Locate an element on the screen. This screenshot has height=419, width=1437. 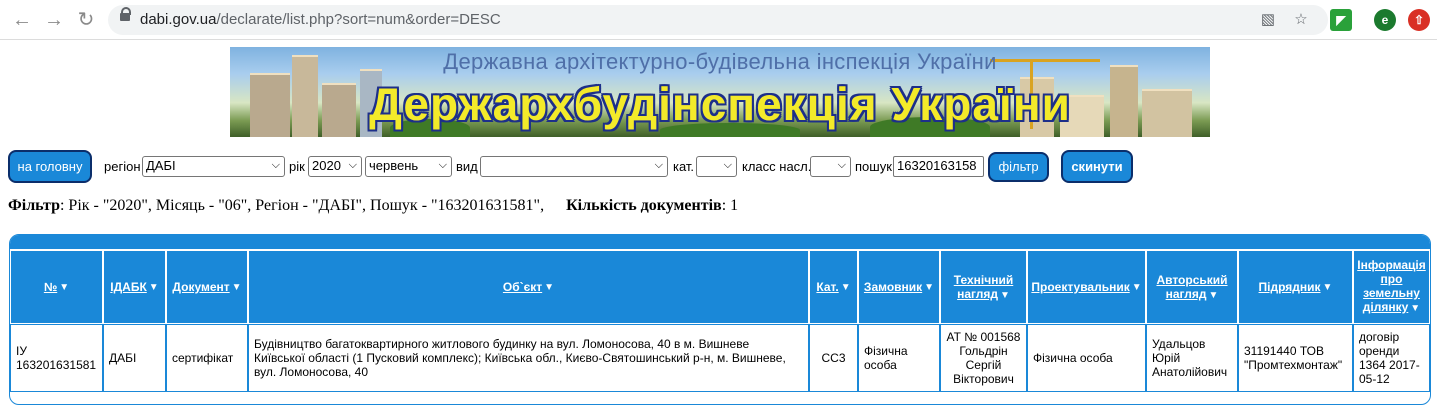
document-number: 163201631581 is located at coordinates (56, 365).